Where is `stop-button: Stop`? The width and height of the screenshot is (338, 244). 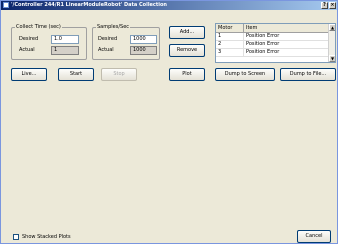
stop-button: Stop is located at coordinates (119, 74).